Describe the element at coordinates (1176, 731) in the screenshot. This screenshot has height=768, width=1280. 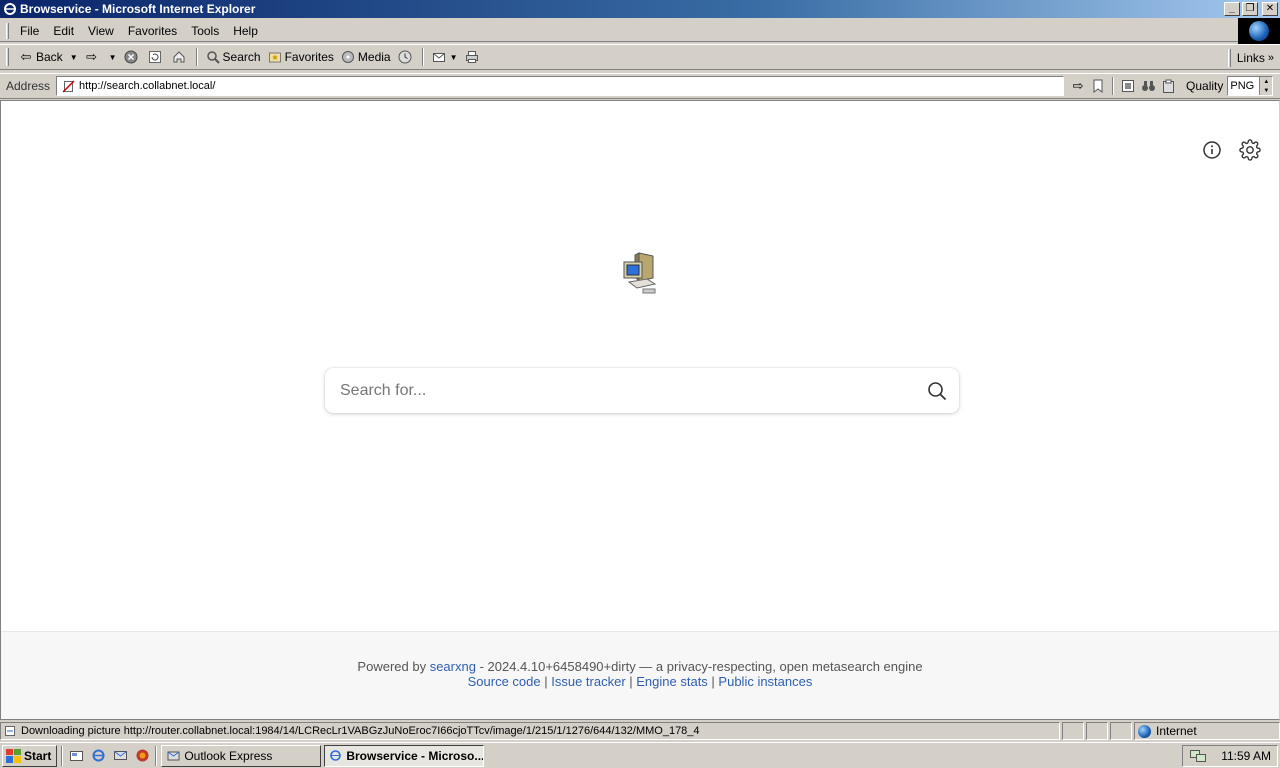
I see `zone-label: Internet` at that location.